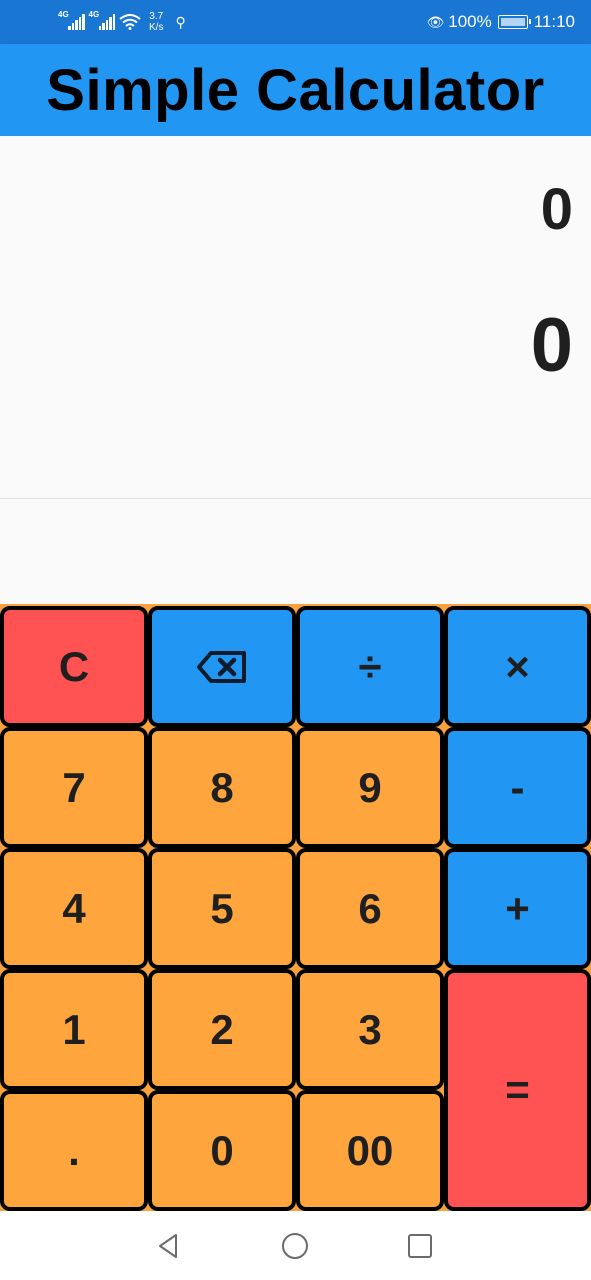  What do you see at coordinates (470, 21) in the screenshot?
I see `battery-percent: 100%` at bounding box center [470, 21].